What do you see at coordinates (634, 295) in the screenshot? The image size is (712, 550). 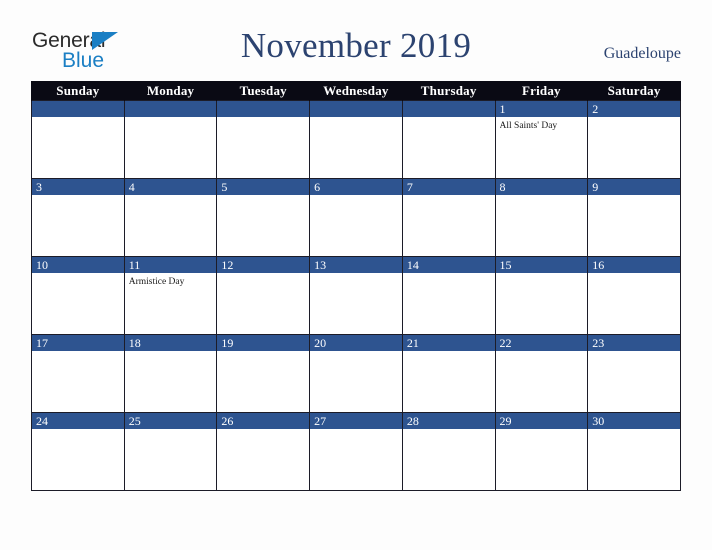 I see `calendar-day-cell: 16` at bounding box center [634, 295].